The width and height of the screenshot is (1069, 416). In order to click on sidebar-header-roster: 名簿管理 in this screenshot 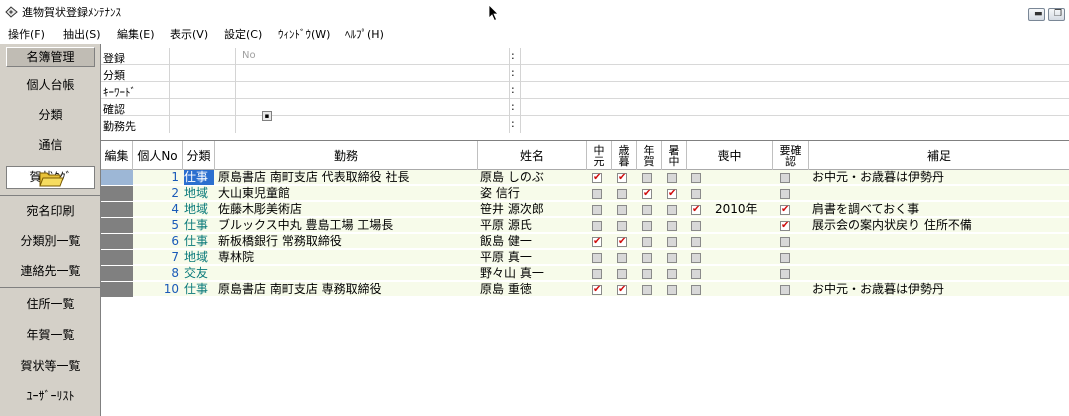, I will do `click(50, 57)`.